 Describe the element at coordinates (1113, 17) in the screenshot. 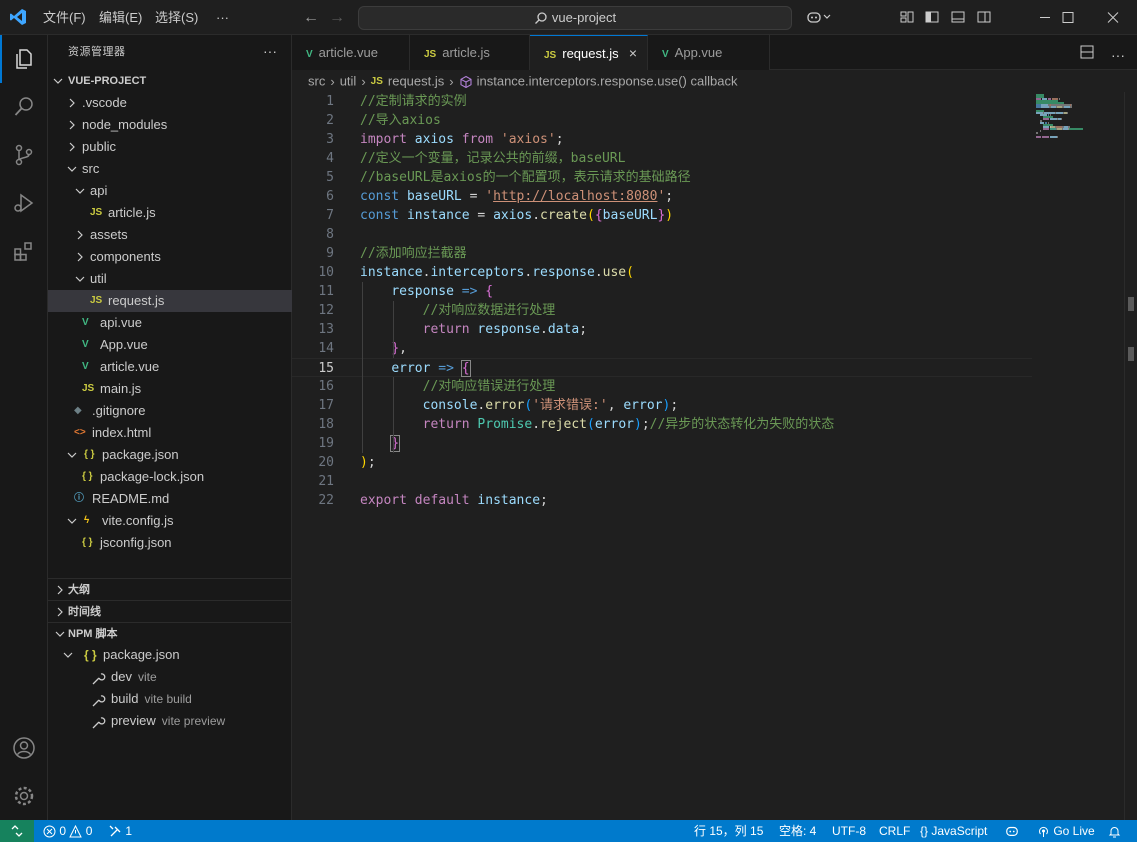

I see `close-window-icon` at that location.